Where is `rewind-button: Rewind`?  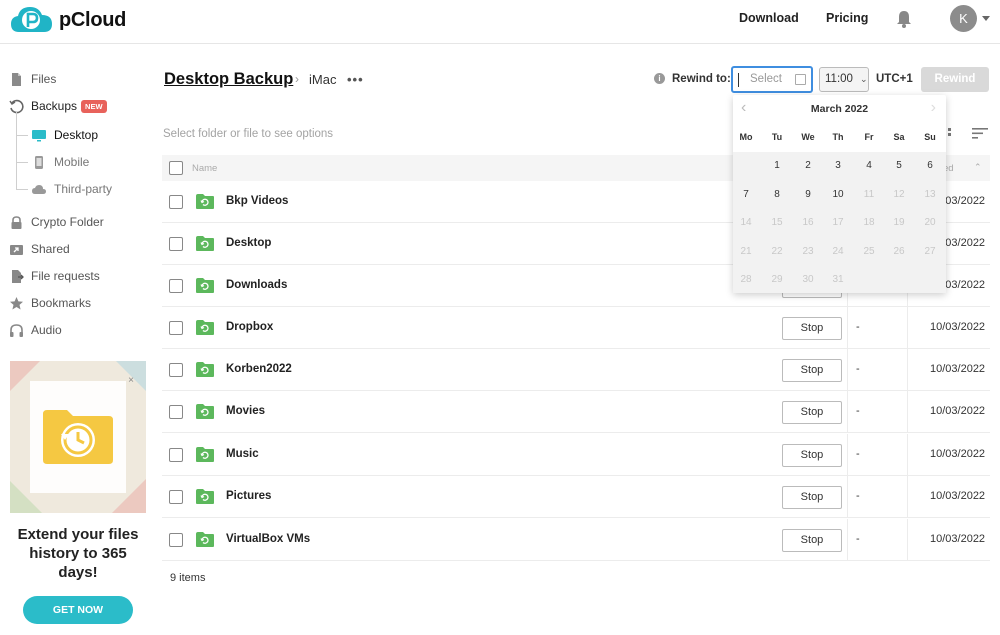 rewind-button: Rewind is located at coordinates (955, 79).